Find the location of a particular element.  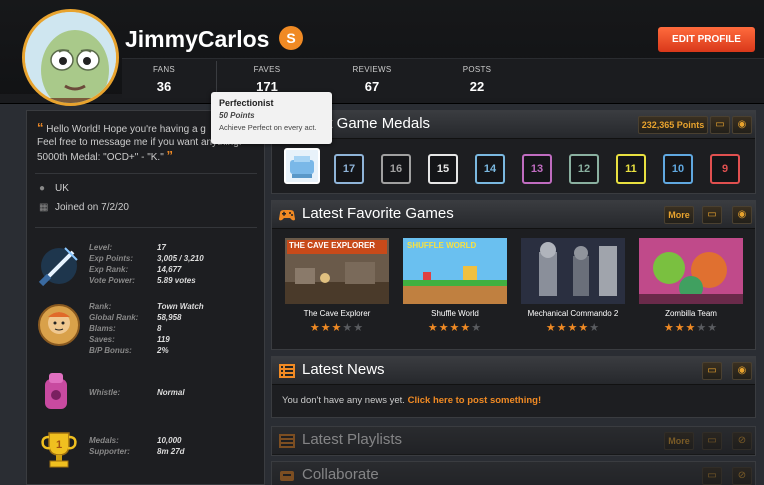

latest-playlists-panel: Latest Playlists More ▭ ⊘ is located at coordinates (513, 441).